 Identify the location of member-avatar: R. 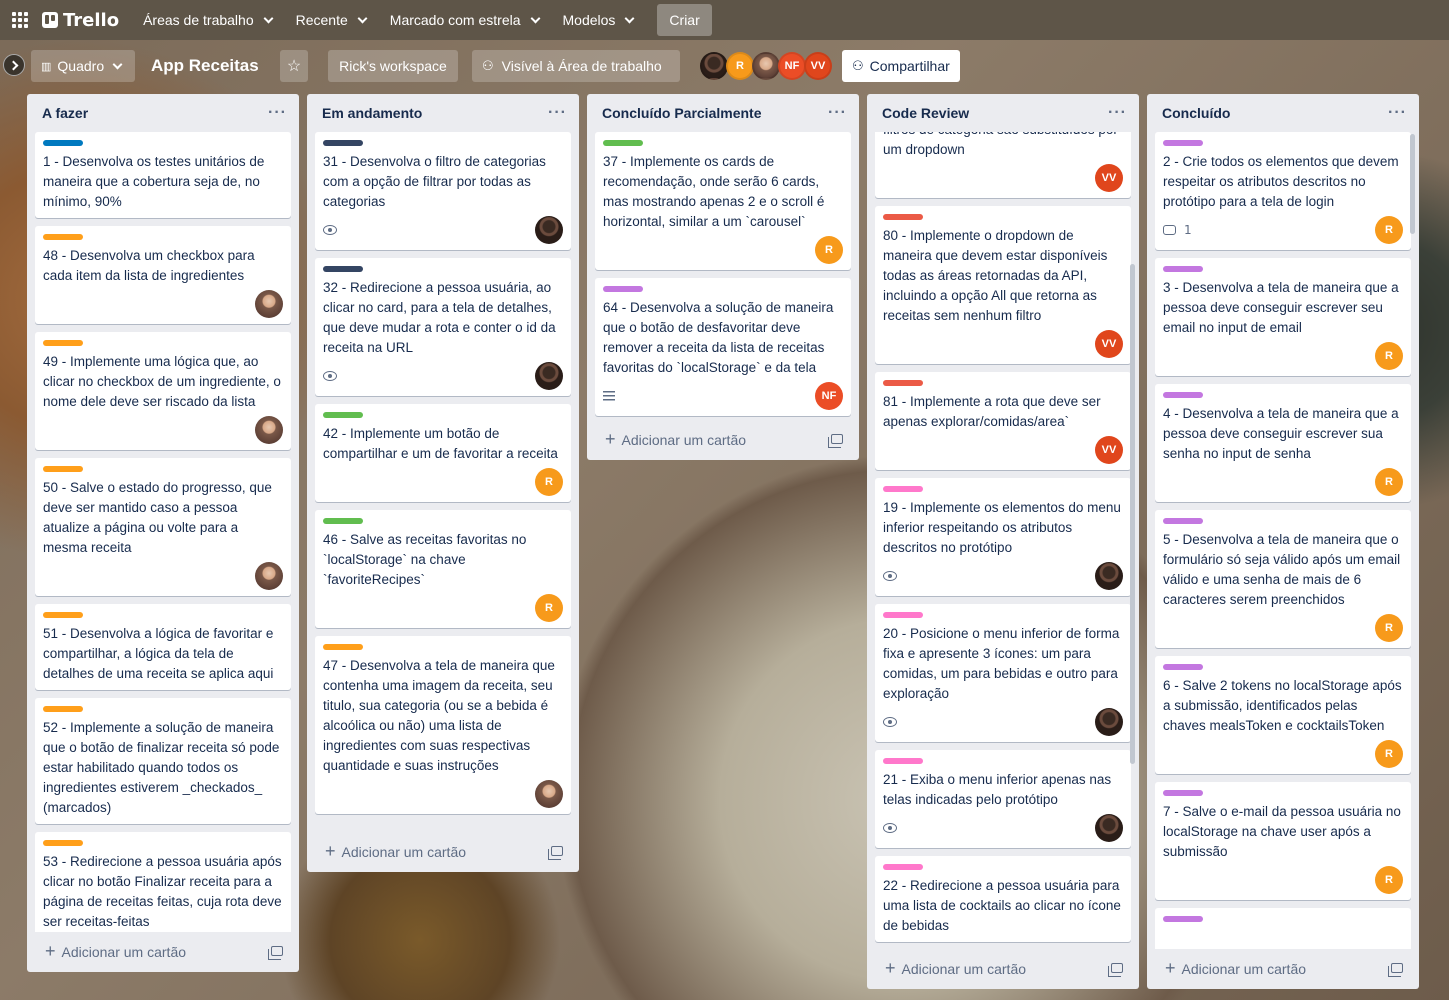
(740, 66).